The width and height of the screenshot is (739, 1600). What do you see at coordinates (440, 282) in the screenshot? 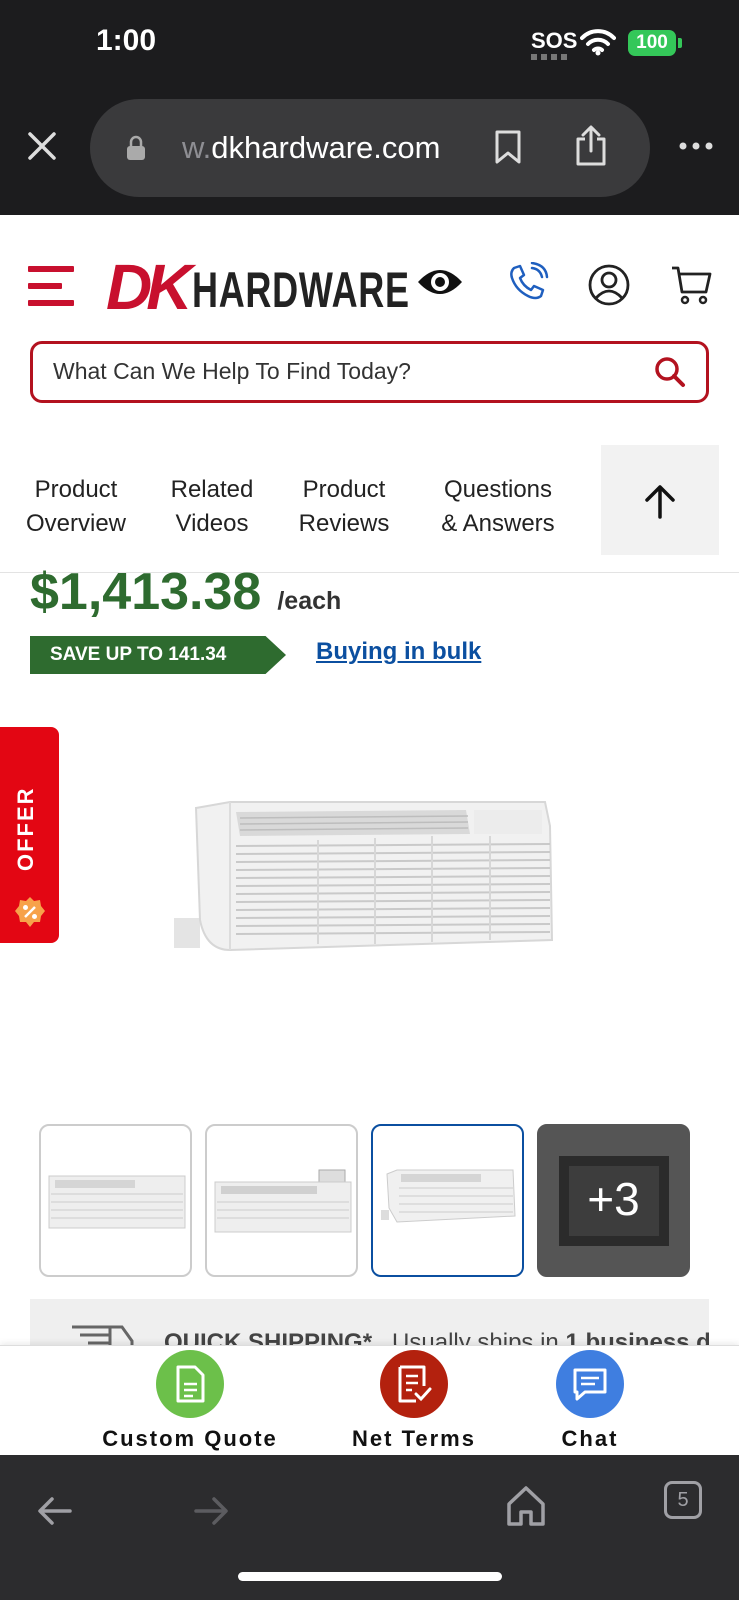
I see `eye-icon` at bounding box center [440, 282].